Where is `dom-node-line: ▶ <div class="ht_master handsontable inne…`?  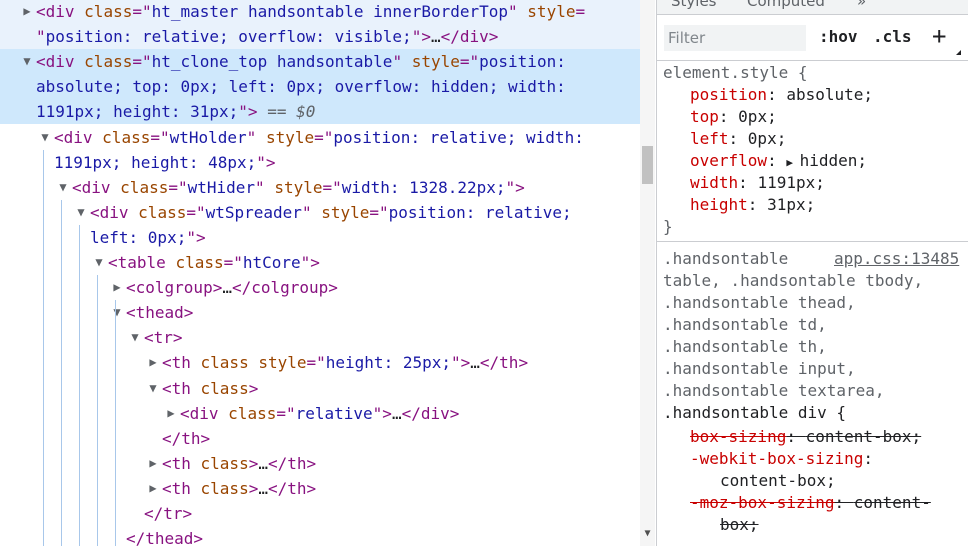 dom-node-line: ▶ <div class="ht_master handsontable inne… is located at coordinates (320, 12).